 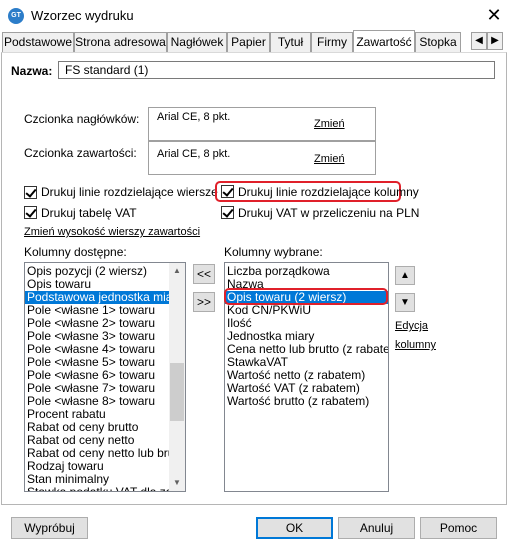 I want to click on move-up-icon: ▲, so click(x=405, y=275).